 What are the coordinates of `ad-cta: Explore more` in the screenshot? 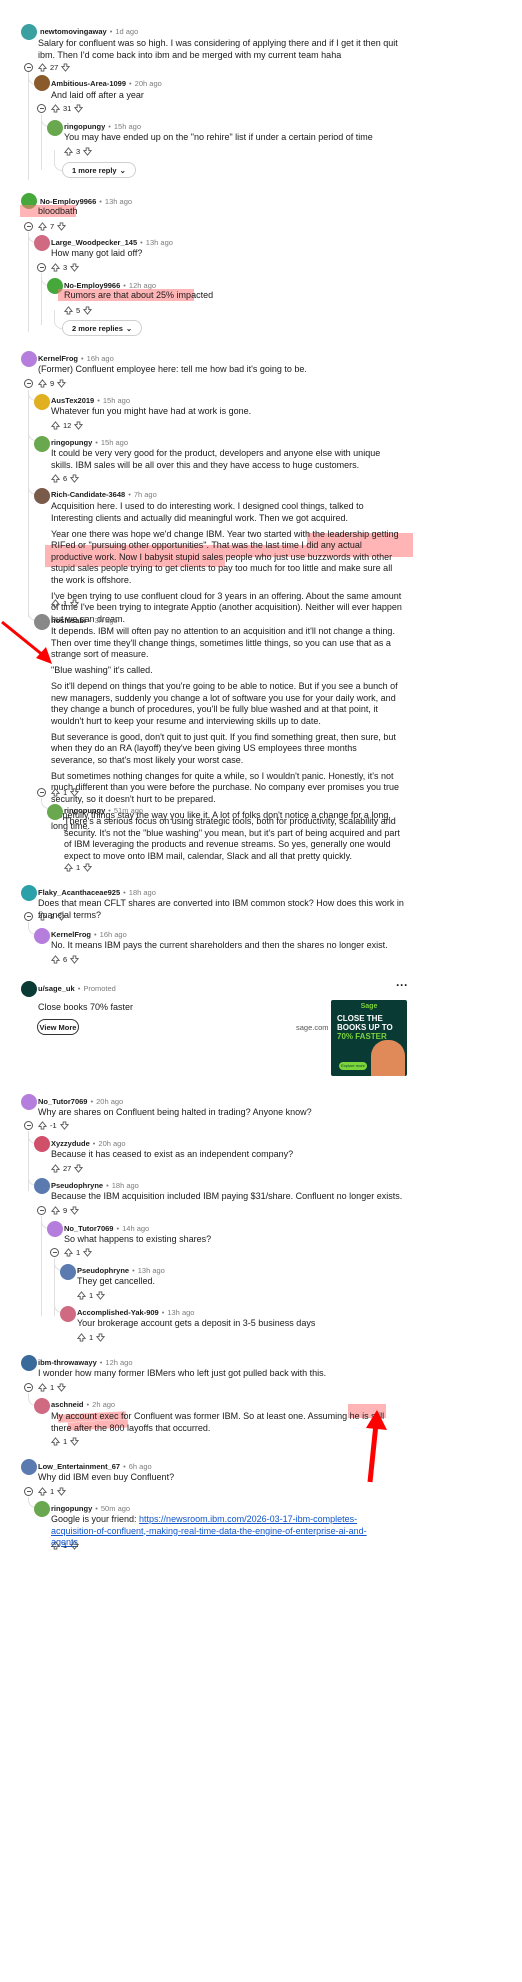 It's located at (353, 1066).